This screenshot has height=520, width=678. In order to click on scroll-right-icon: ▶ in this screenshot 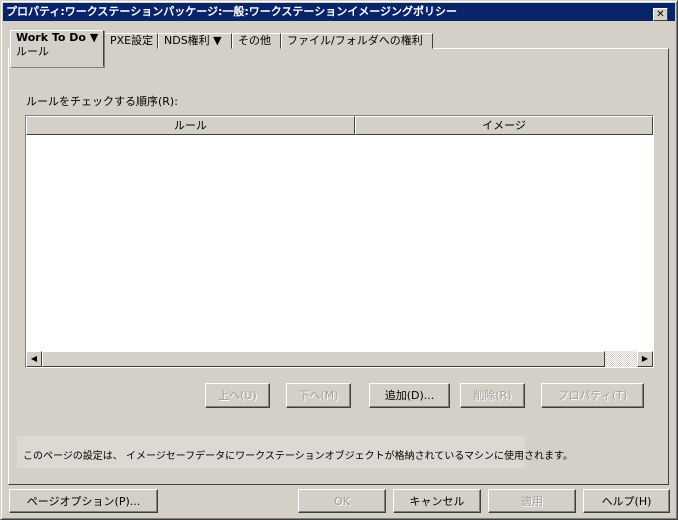, I will do `click(645, 359)`.